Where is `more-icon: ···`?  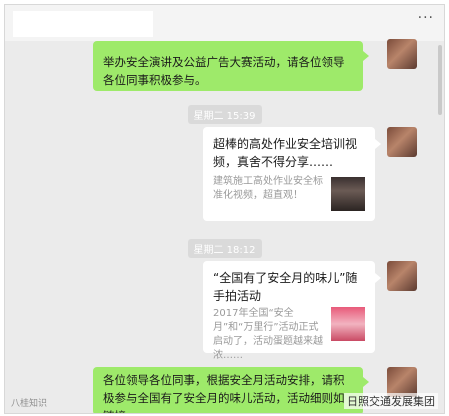 more-icon: ··· is located at coordinates (426, 18).